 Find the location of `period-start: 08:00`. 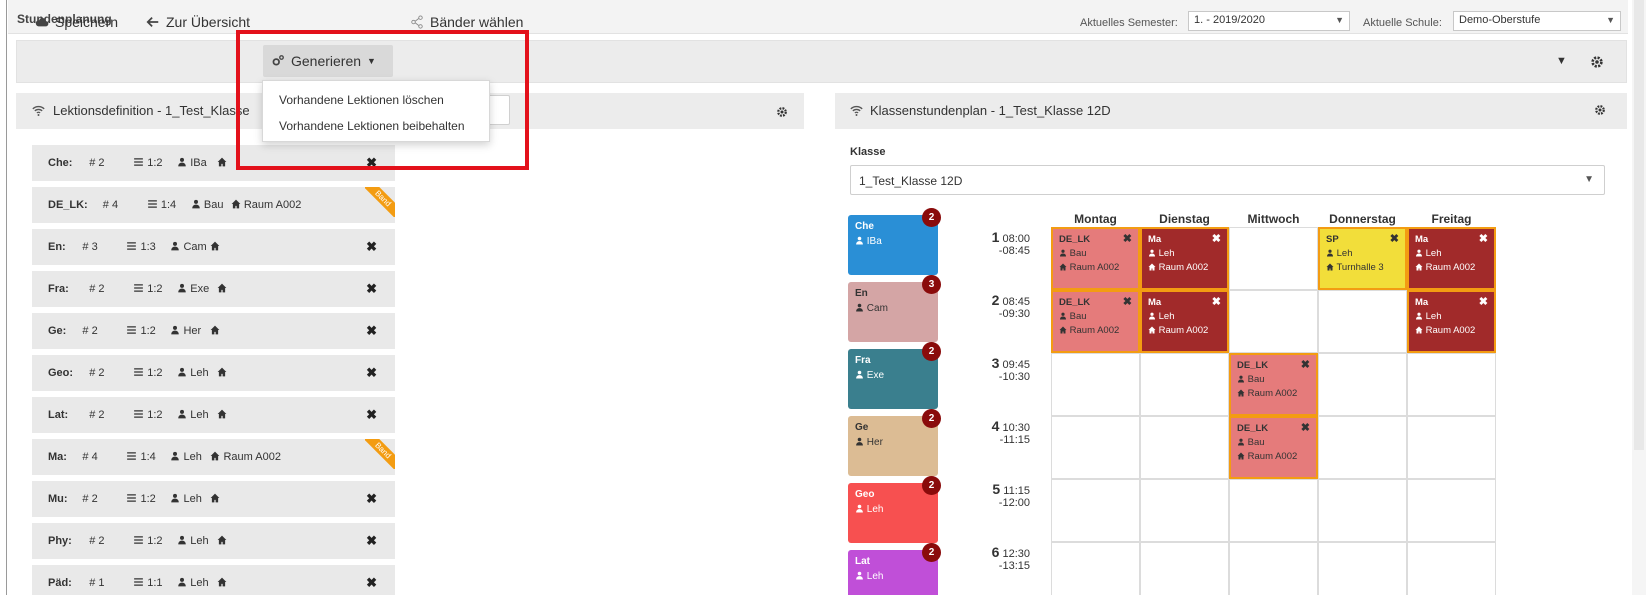

period-start: 08:00 is located at coordinates (1016, 239).